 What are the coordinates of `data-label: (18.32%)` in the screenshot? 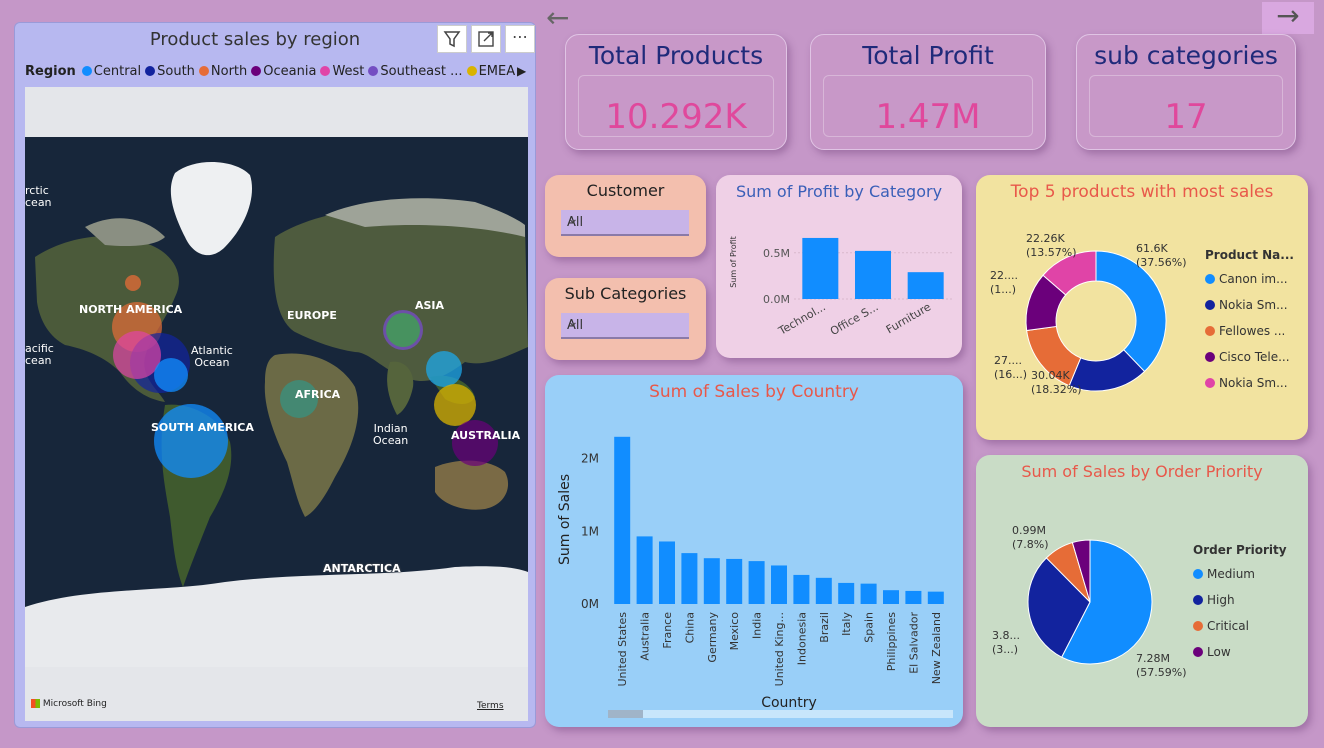 It's located at (1056, 389).